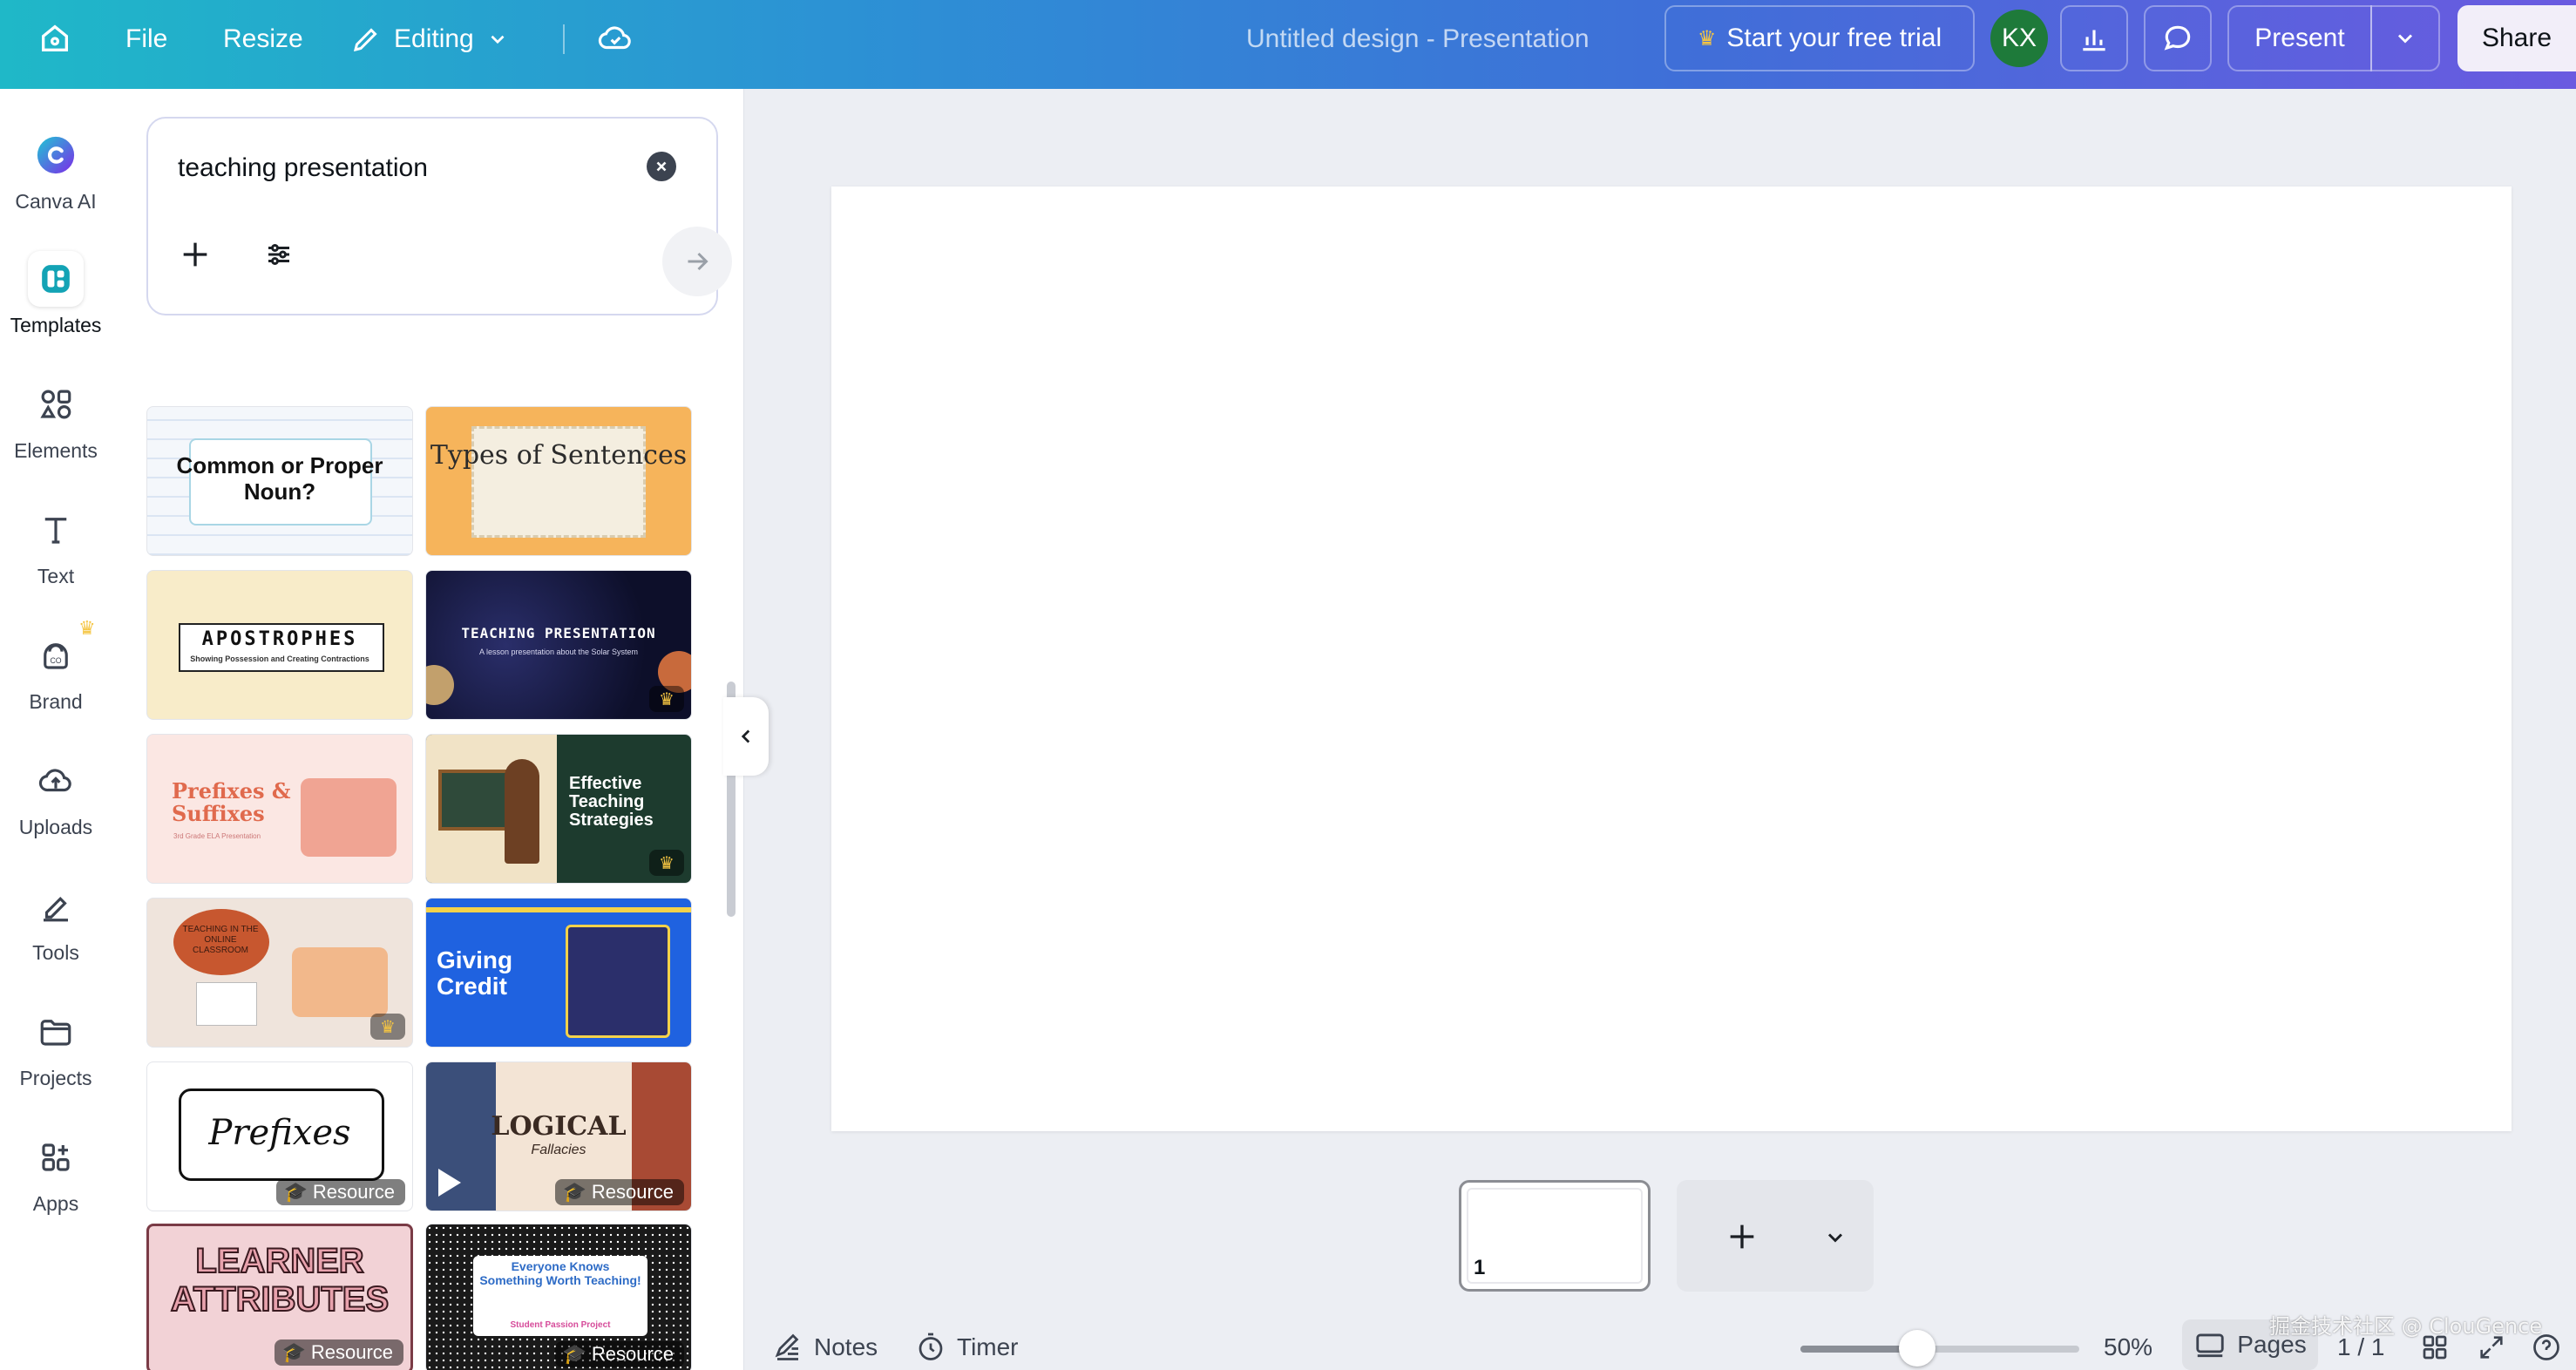 Image resolution: width=2576 pixels, height=1370 pixels. I want to click on brand-icon: CO ♛, so click(62, 650).